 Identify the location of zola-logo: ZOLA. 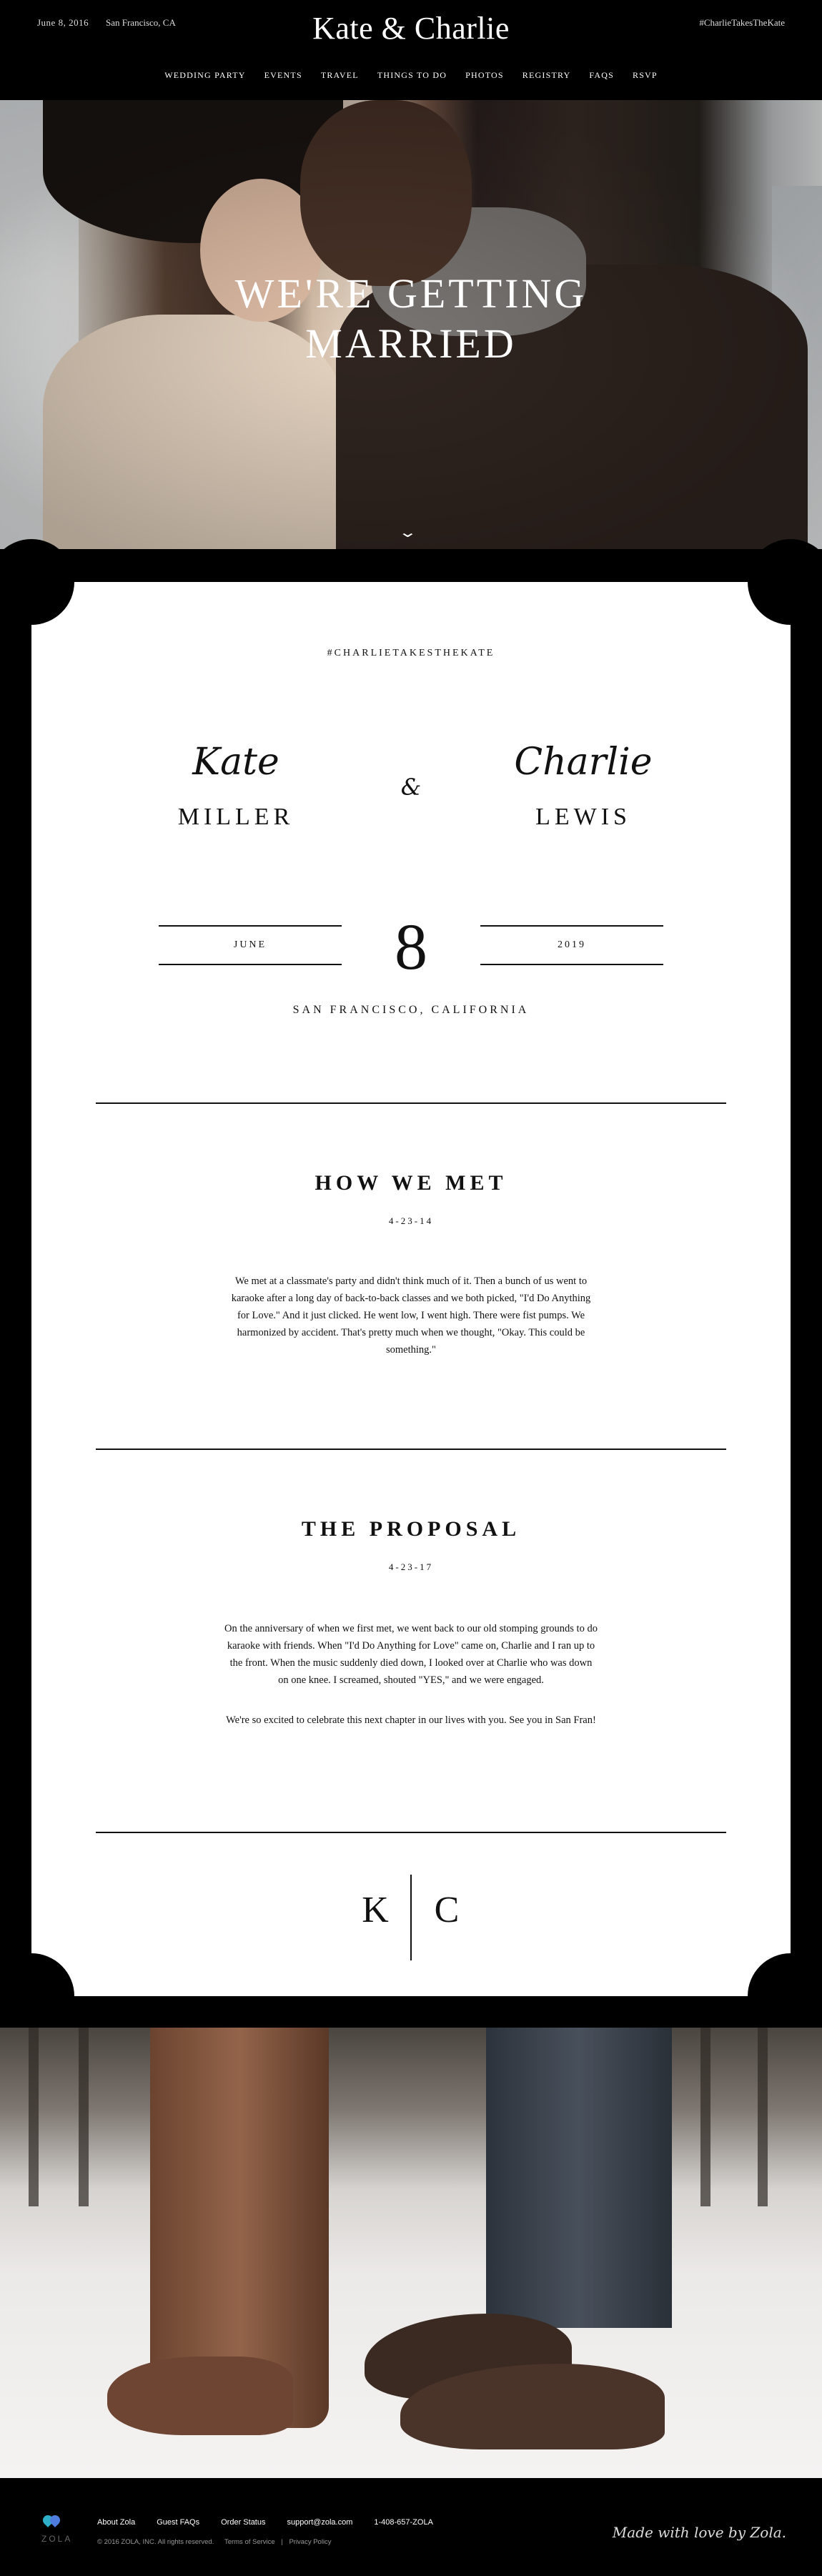
(56, 2539).